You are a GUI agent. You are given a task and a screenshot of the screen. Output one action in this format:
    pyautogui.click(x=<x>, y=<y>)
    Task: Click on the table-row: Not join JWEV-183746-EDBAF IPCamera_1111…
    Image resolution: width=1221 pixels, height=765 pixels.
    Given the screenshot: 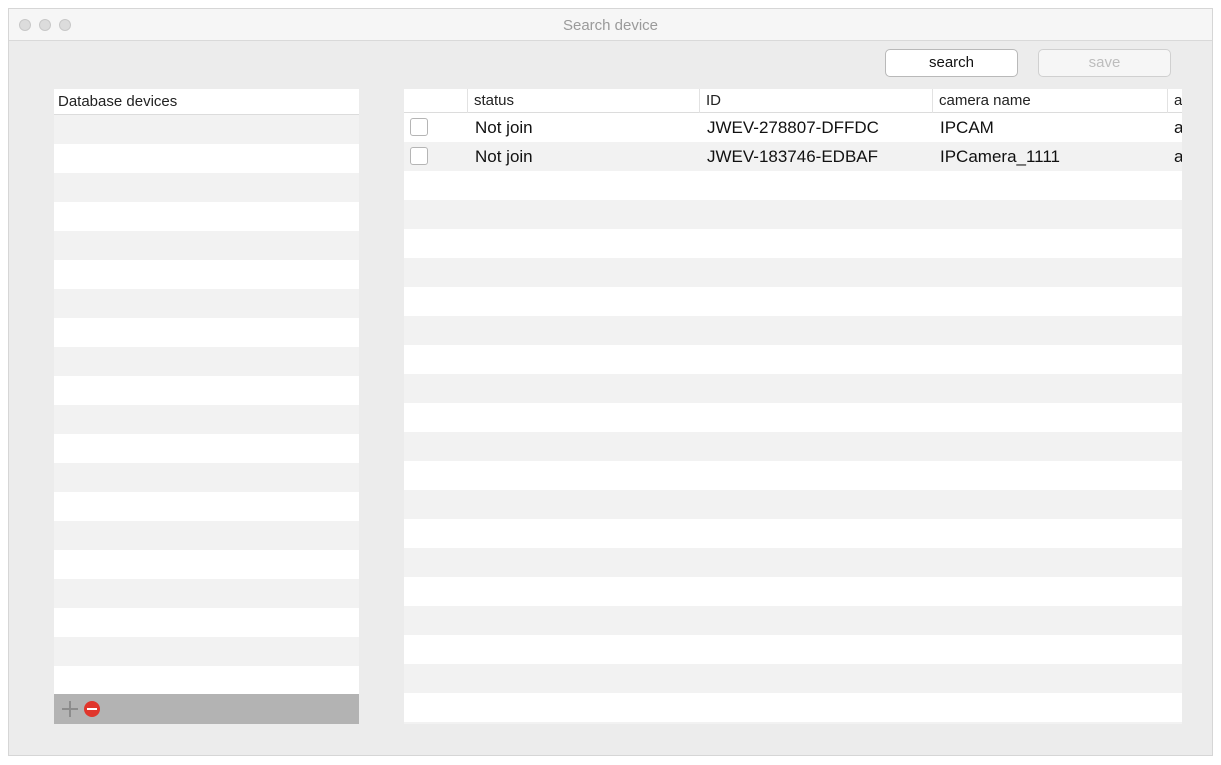 What is the action you would take?
    pyautogui.click(x=793, y=156)
    